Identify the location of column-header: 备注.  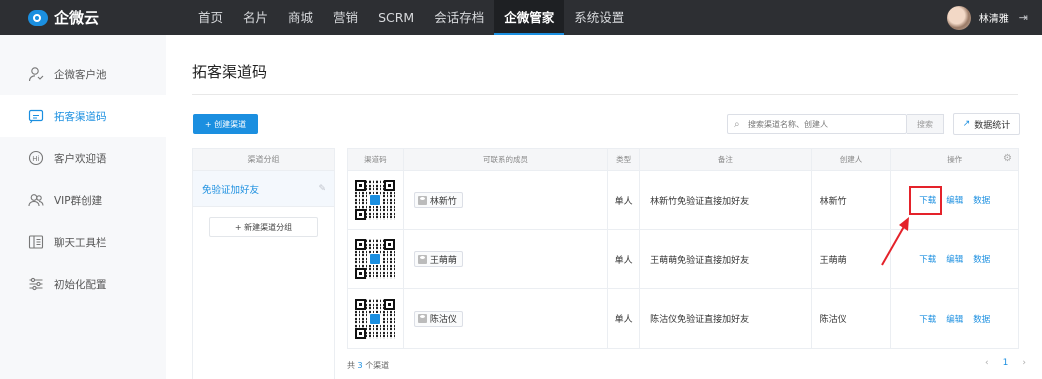
(726, 159).